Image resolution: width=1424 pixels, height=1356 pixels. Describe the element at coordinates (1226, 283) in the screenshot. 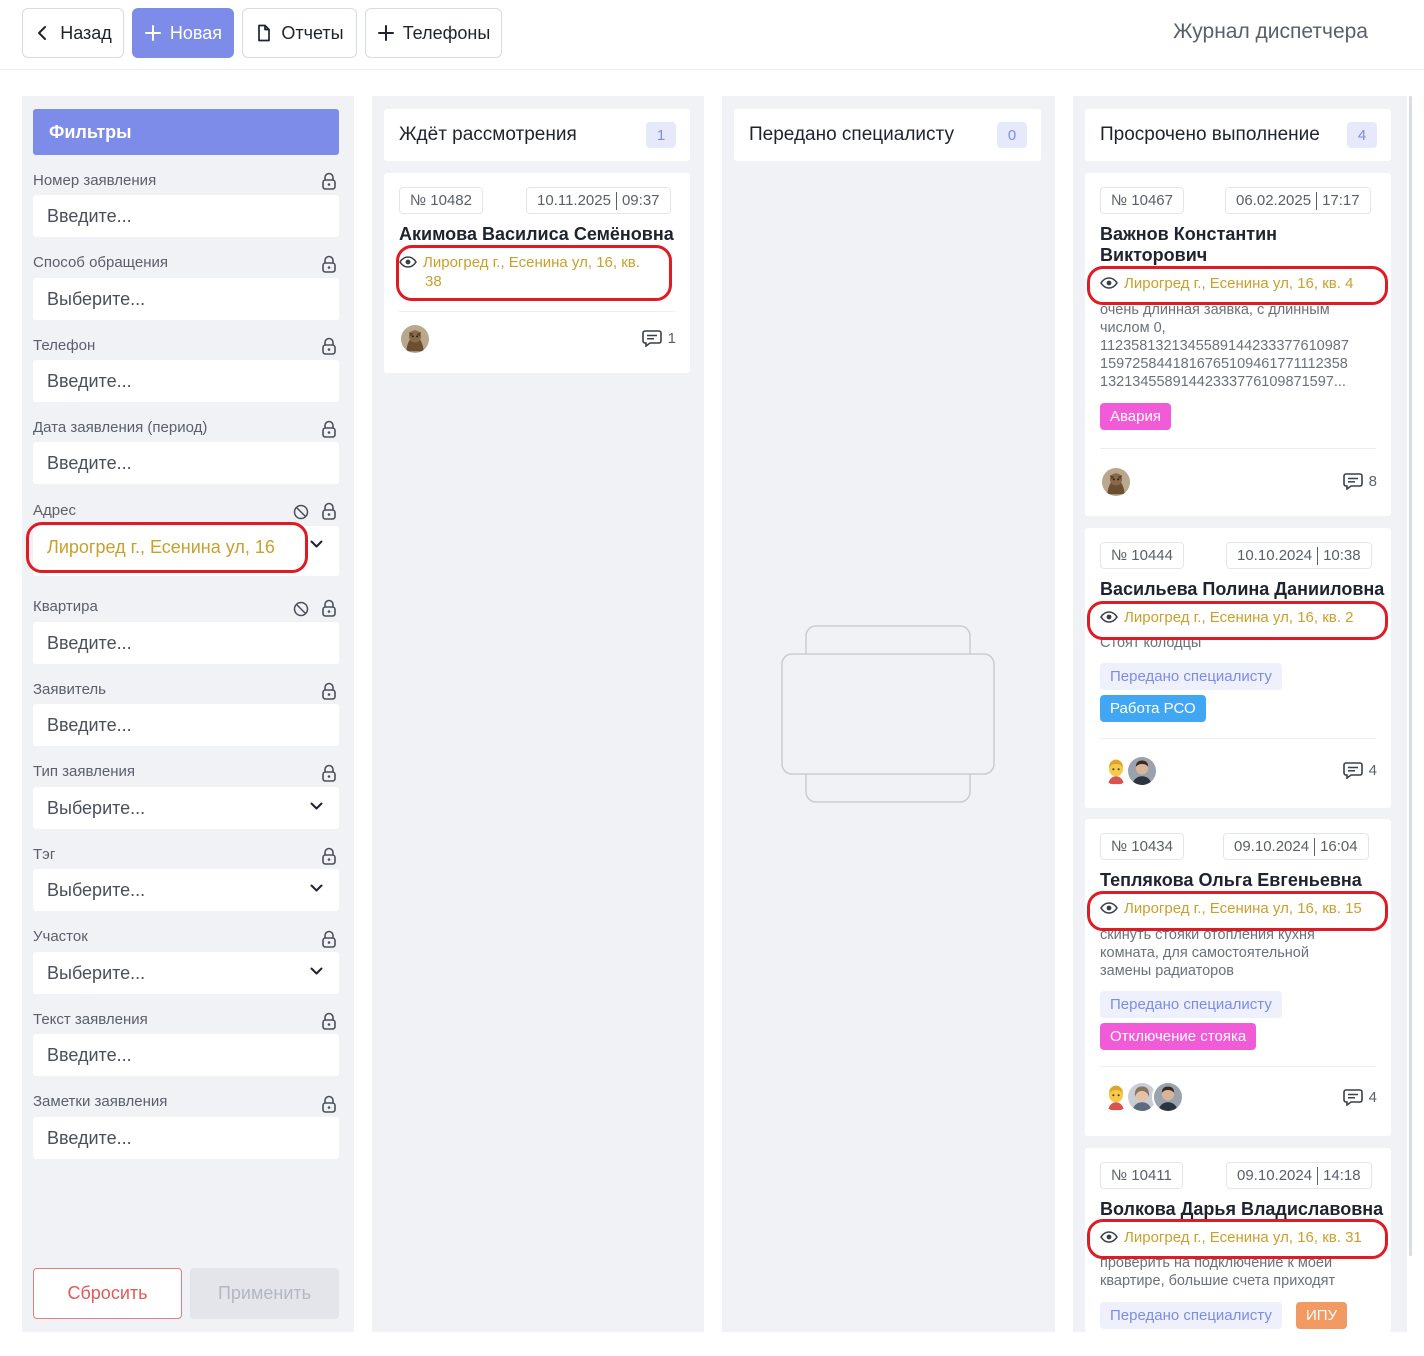

I see `request-address: Лирогред г., Есенина ул, 16, кв. 4` at that location.